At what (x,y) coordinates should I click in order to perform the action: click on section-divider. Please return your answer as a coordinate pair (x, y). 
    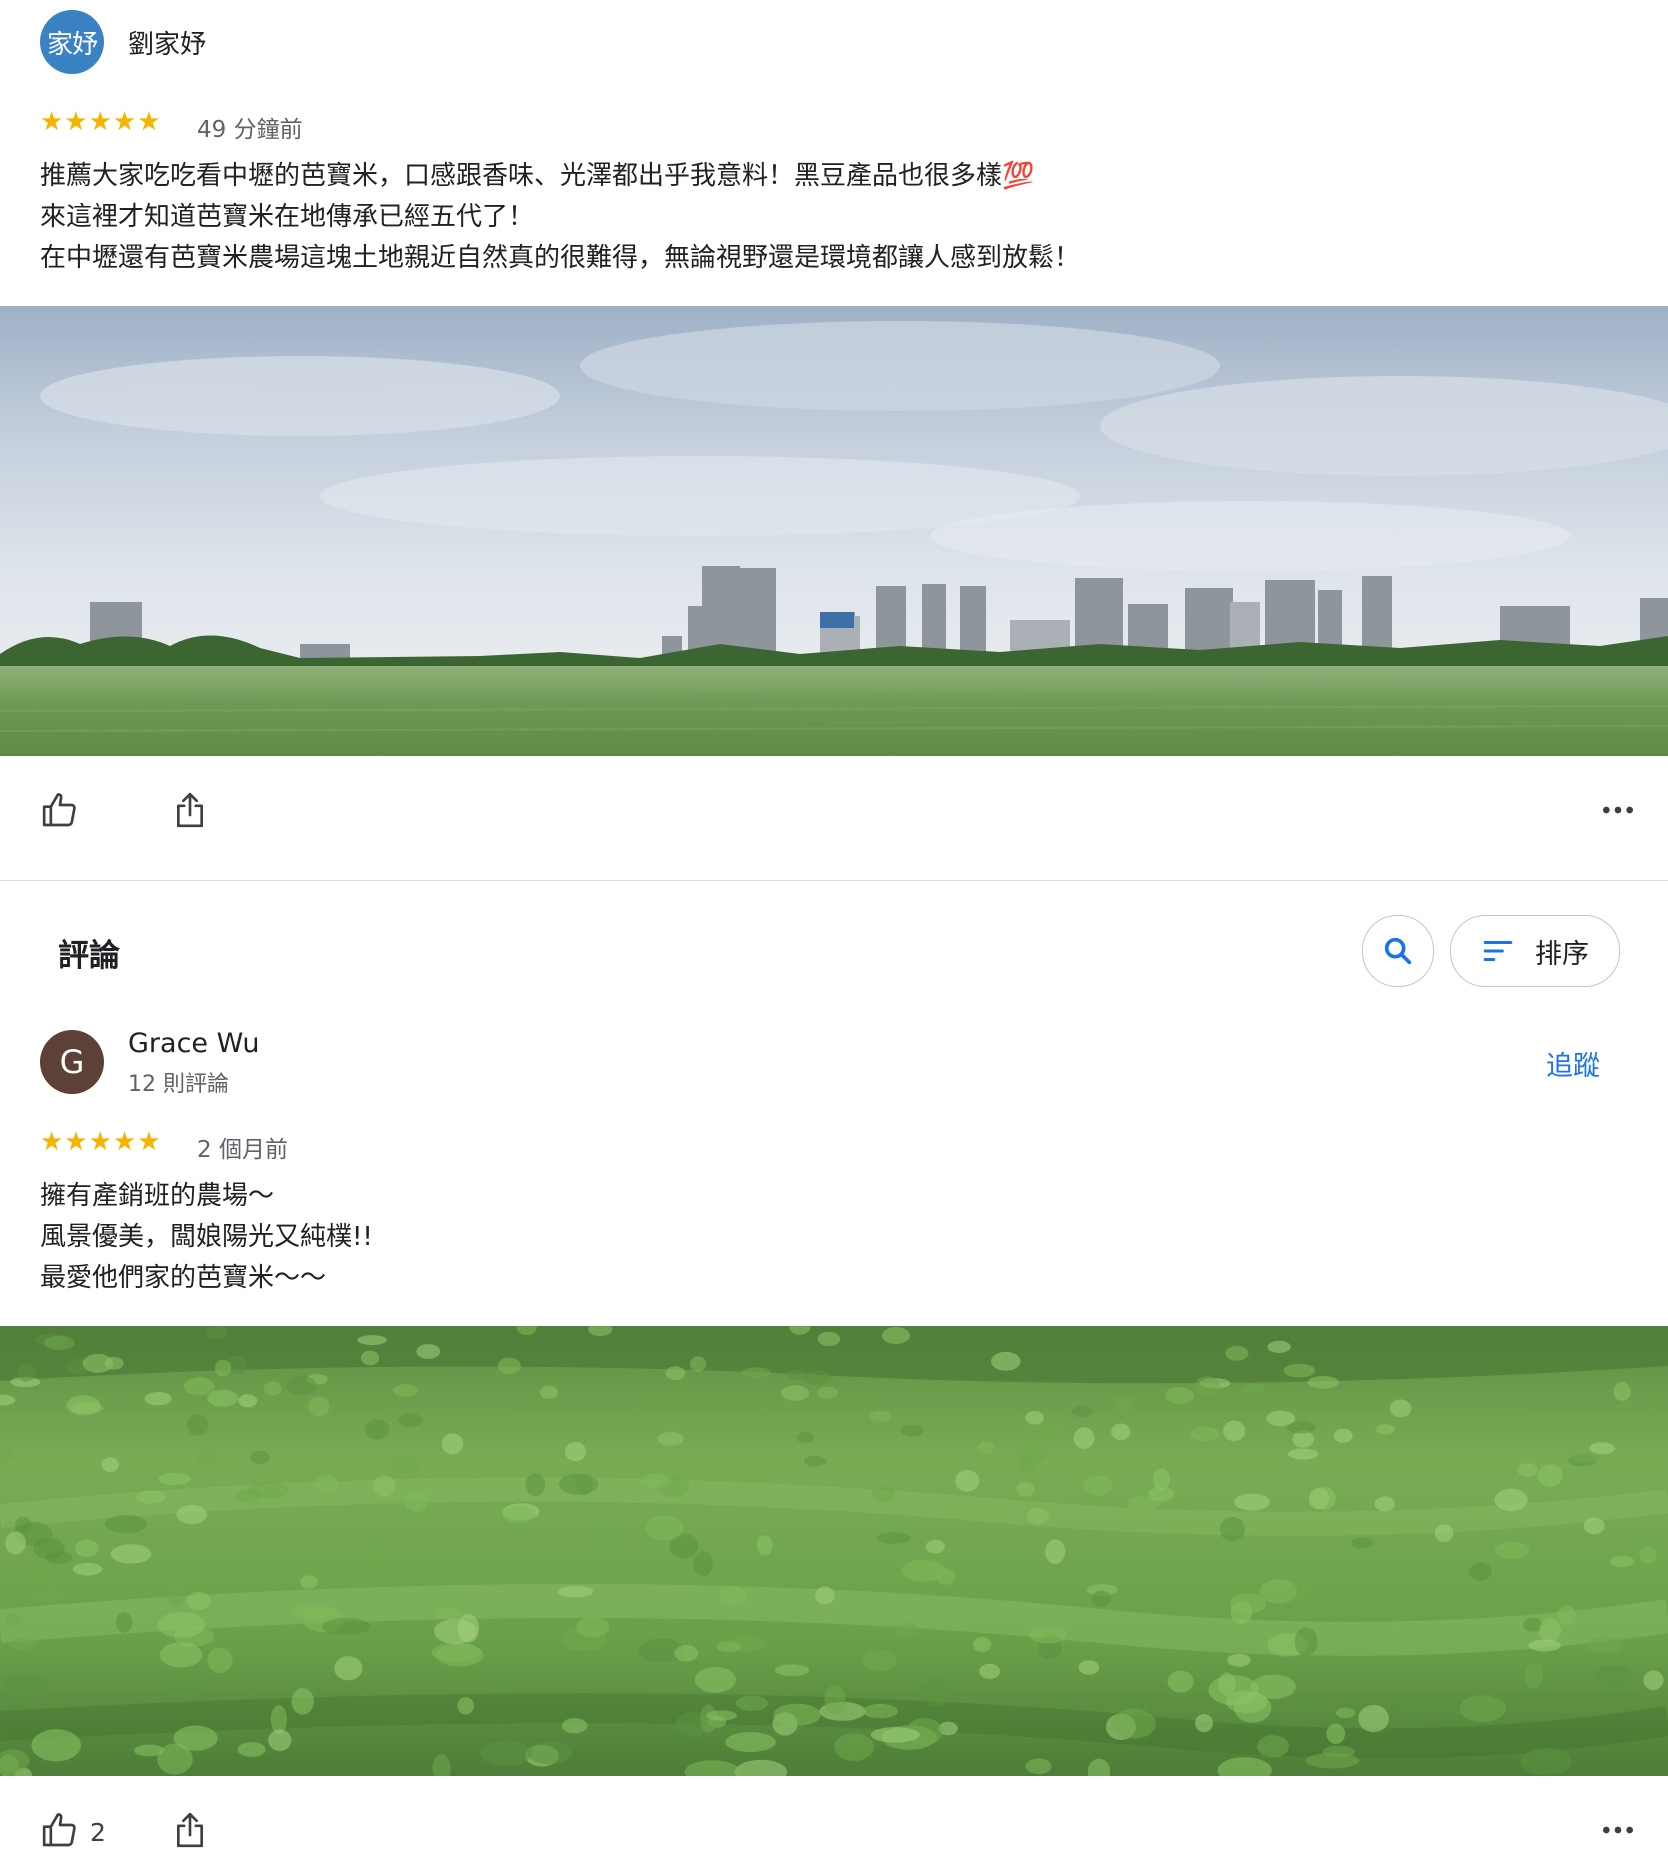
    Looking at the image, I should click on (834, 880).